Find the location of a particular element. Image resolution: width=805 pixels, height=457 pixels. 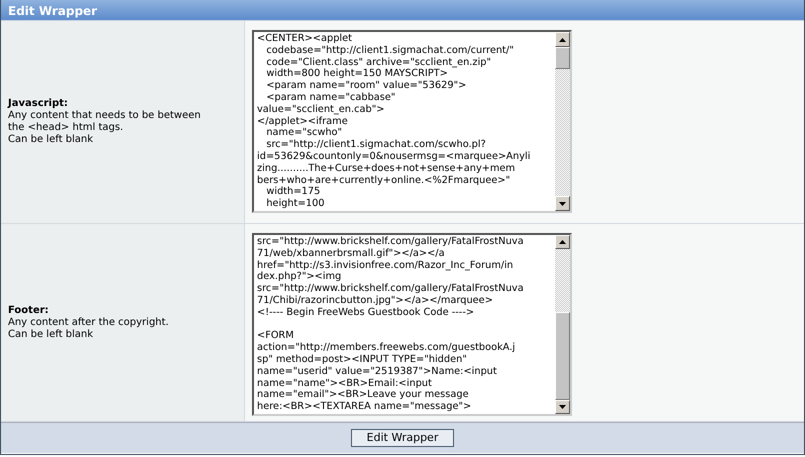

panel-title: Edit Wrapper is located at coordinates (402, 10).